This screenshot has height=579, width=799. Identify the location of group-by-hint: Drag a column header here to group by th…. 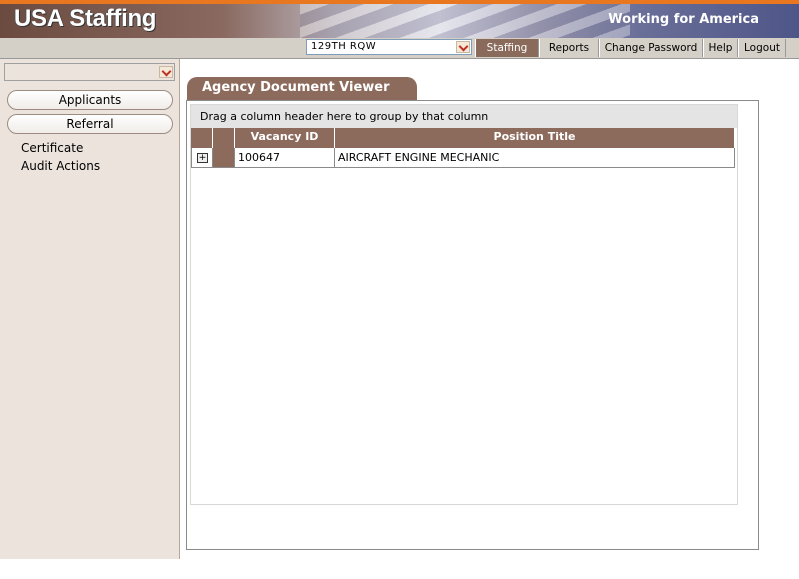
(344, 116).